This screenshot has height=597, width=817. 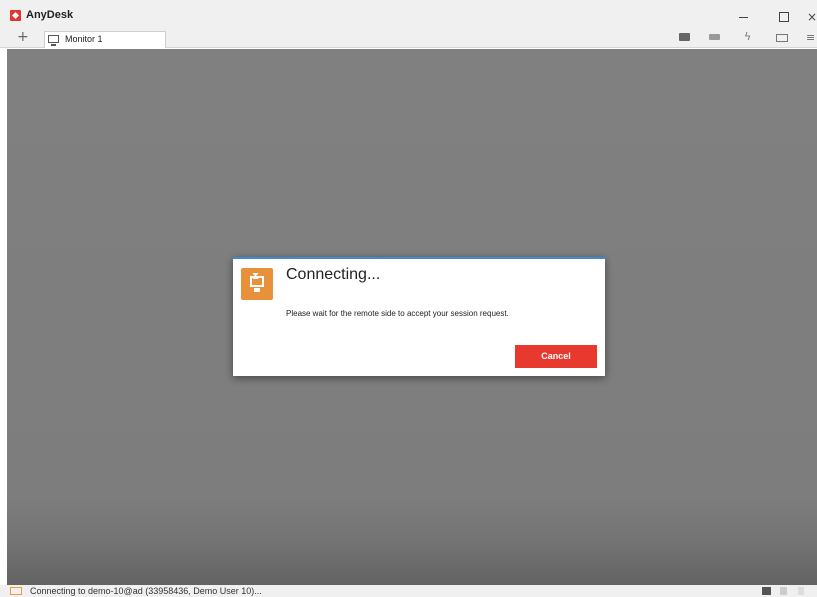 I want to click on bolt-icon: ϟ, so click(x=750, y=36).